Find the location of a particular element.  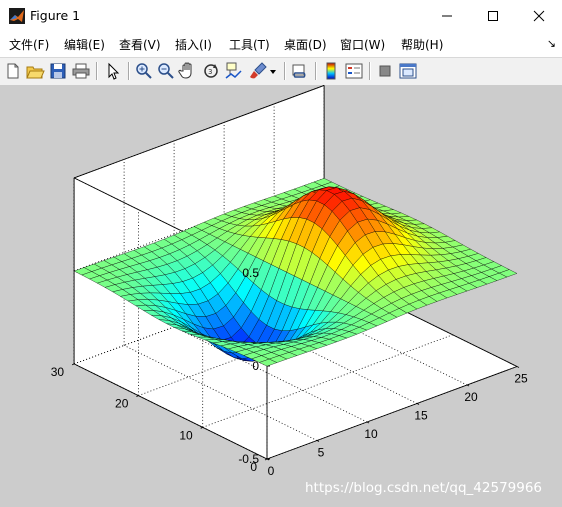

brush-icon is located at coordinates (258, 71).